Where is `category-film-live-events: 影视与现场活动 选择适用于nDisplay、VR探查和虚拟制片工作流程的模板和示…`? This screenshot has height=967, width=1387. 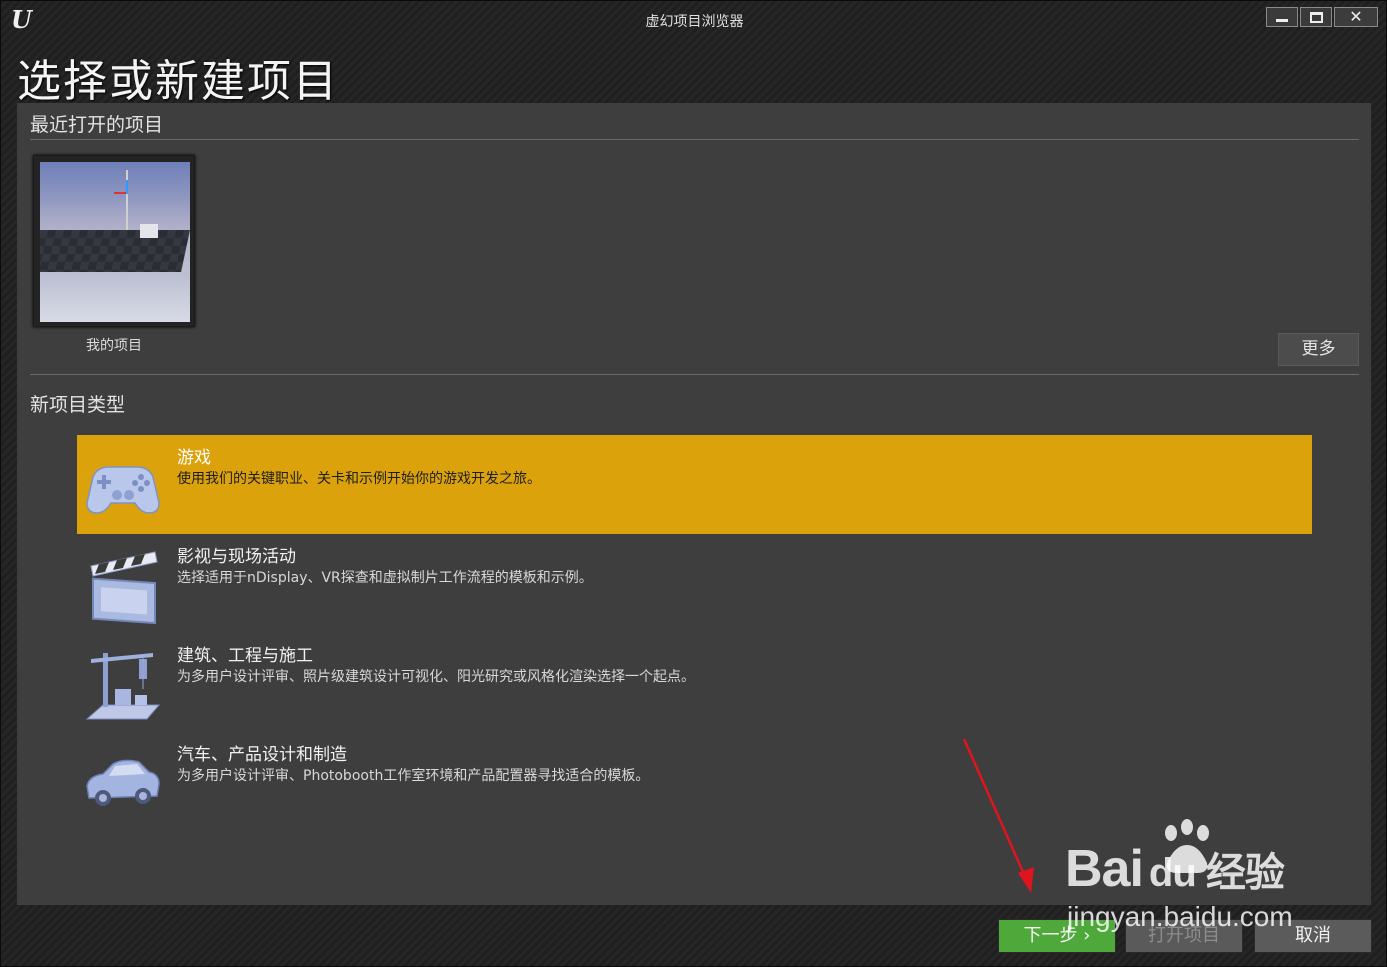
category-film-live-events: 影视与现场活动 选择适用于nDisplay、VR探查和虚拟制片工作流程的模板和示… is located at coordinates (694, 583).